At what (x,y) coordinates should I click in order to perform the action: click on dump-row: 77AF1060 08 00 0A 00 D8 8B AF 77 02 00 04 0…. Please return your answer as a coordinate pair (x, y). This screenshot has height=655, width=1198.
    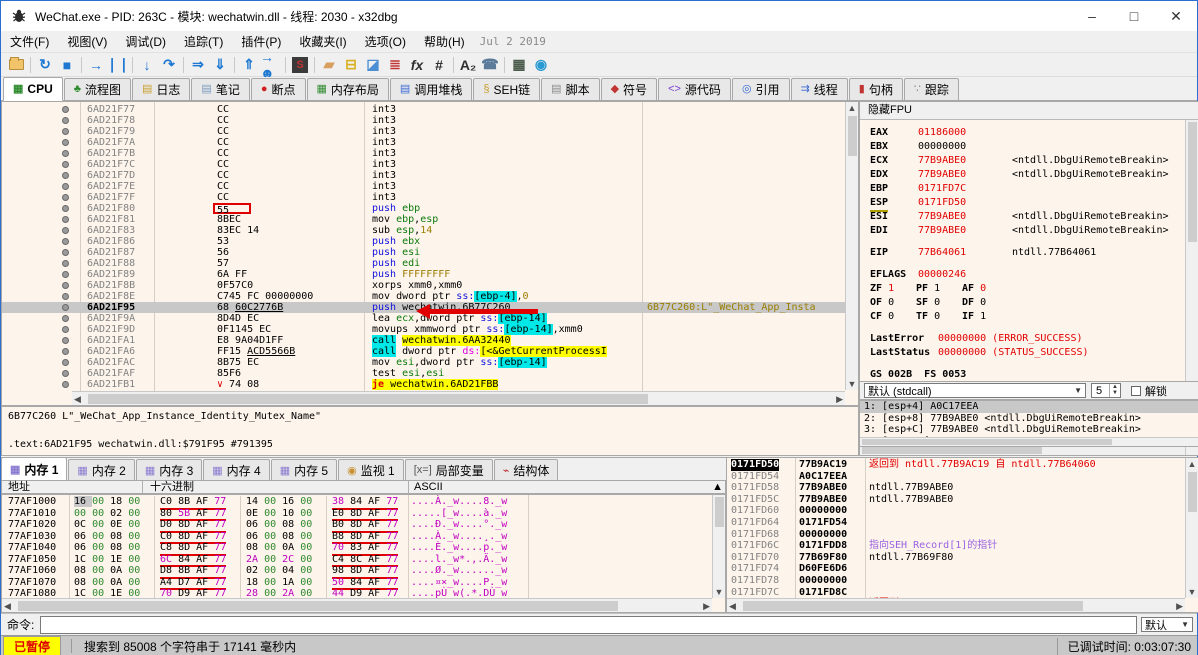
    Looking at the image, I should click on (356, 572).